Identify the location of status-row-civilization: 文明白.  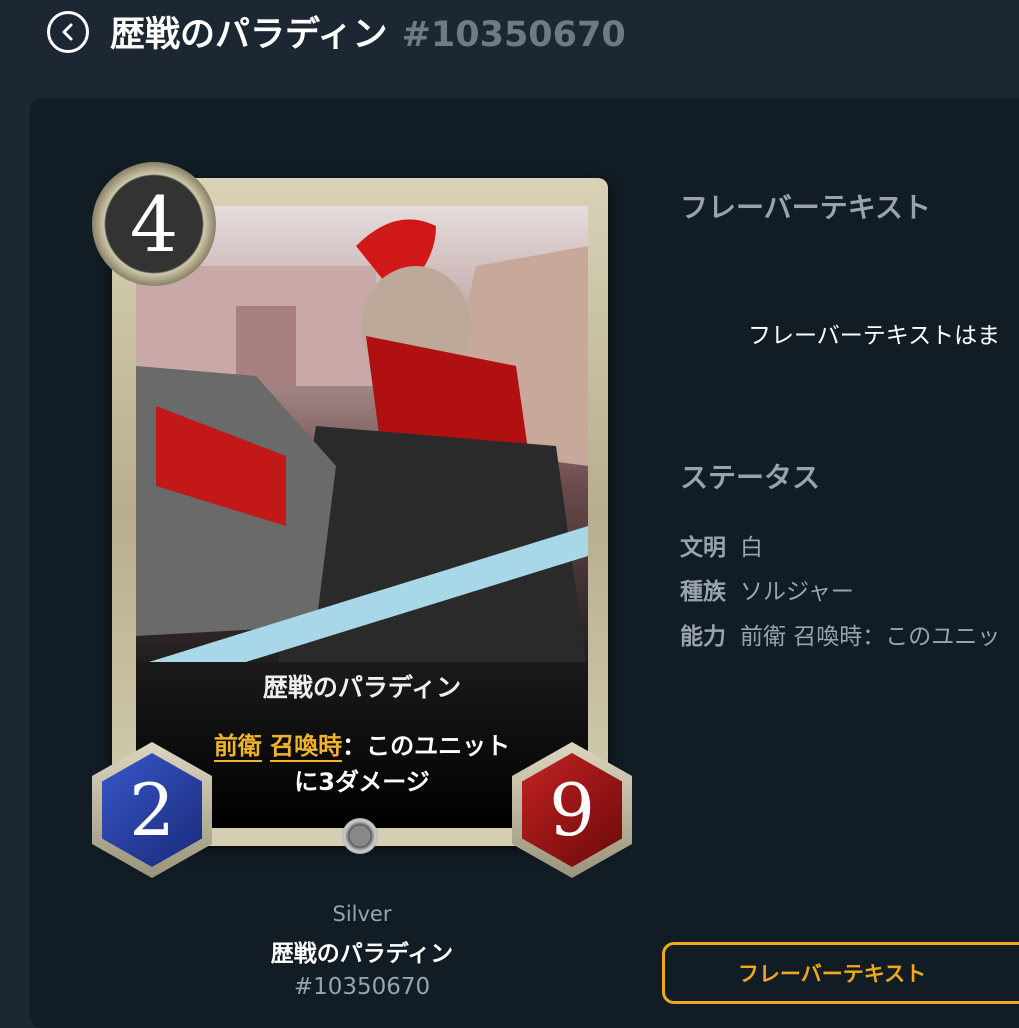
(721, 545).